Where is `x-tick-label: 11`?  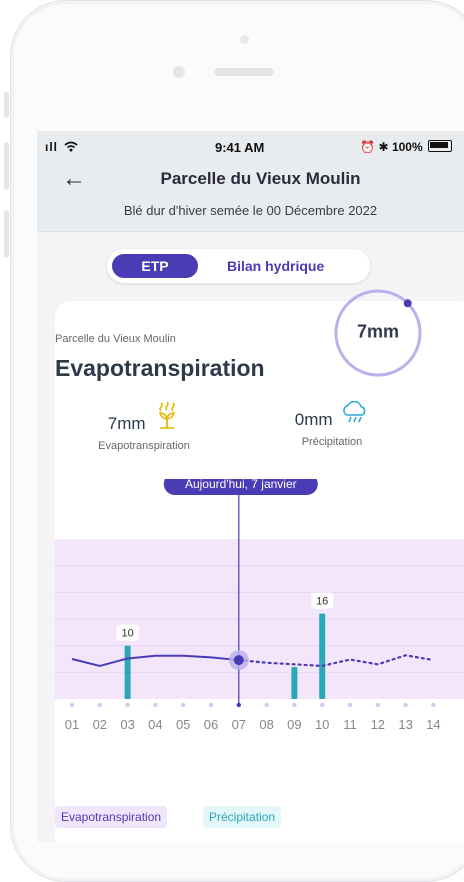 x-tick-label: 11 is located at coordinates (350, 724).